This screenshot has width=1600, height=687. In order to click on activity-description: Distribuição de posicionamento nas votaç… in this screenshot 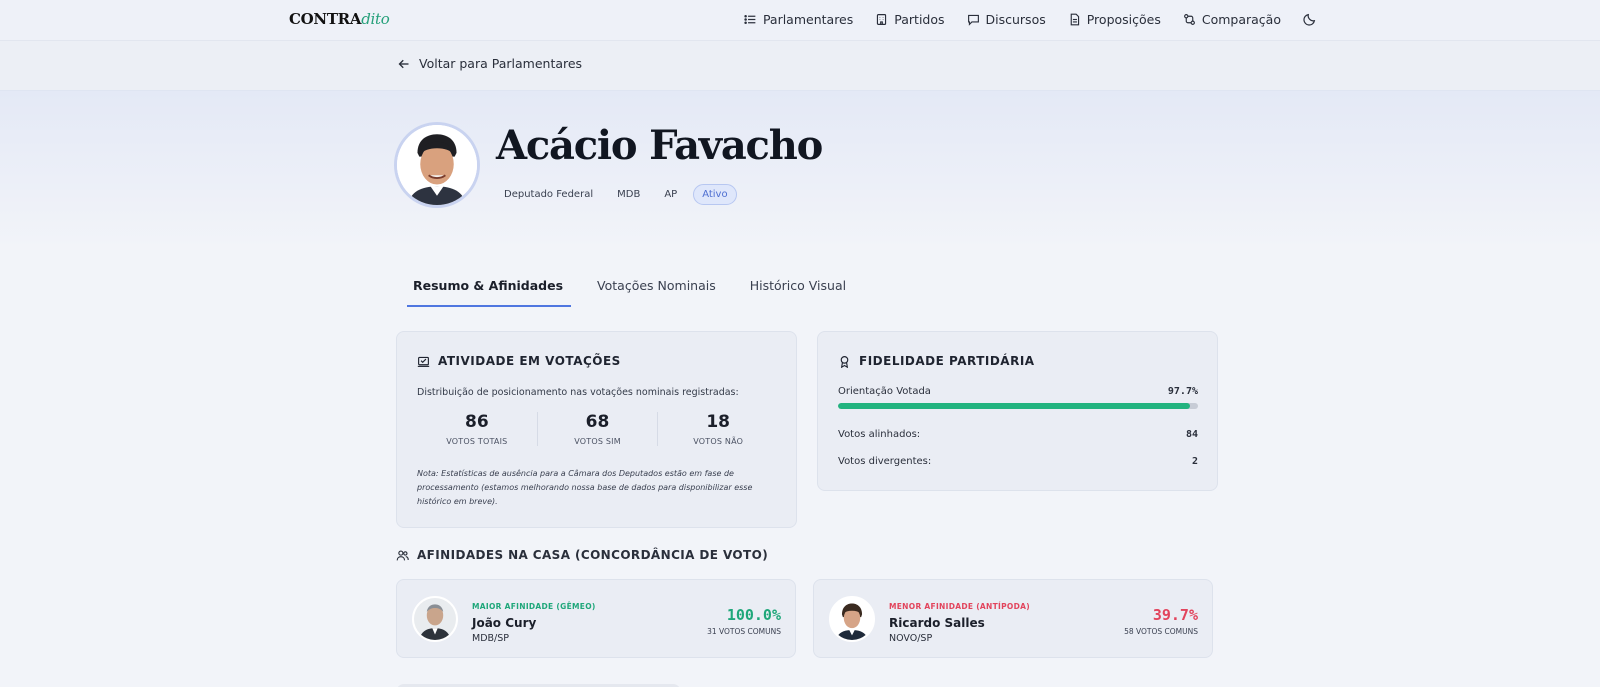, I will do `click(578, 392)`.